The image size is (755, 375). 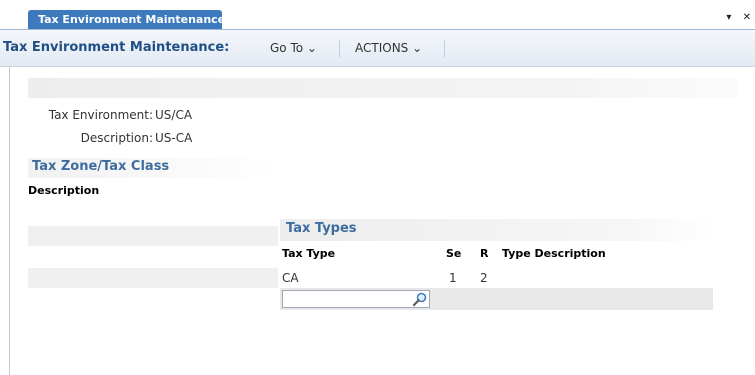 I want to click on tab-controls: ▾ ✕, so click(x=740, y=17).